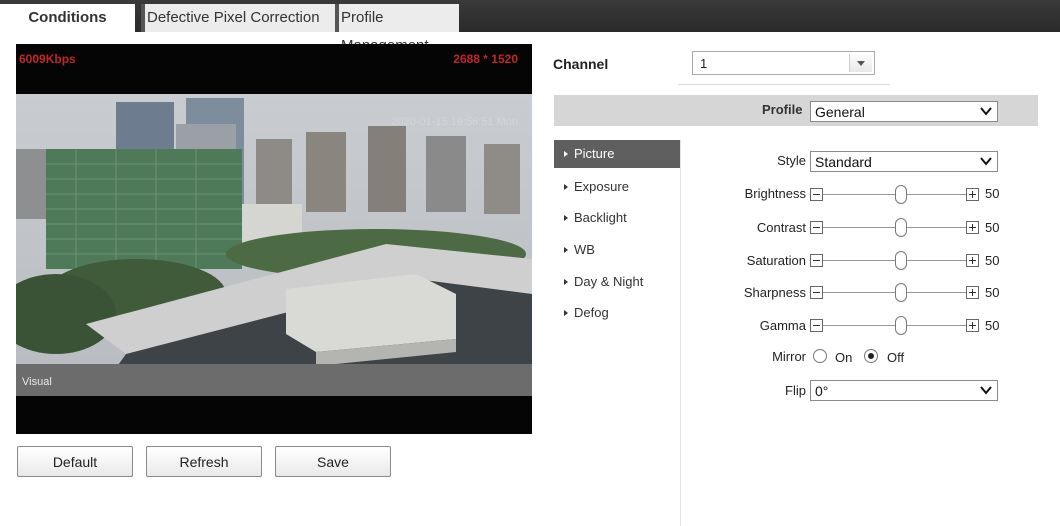  I want to click on tab-profile-management: Profile Management, so click(397, 29).